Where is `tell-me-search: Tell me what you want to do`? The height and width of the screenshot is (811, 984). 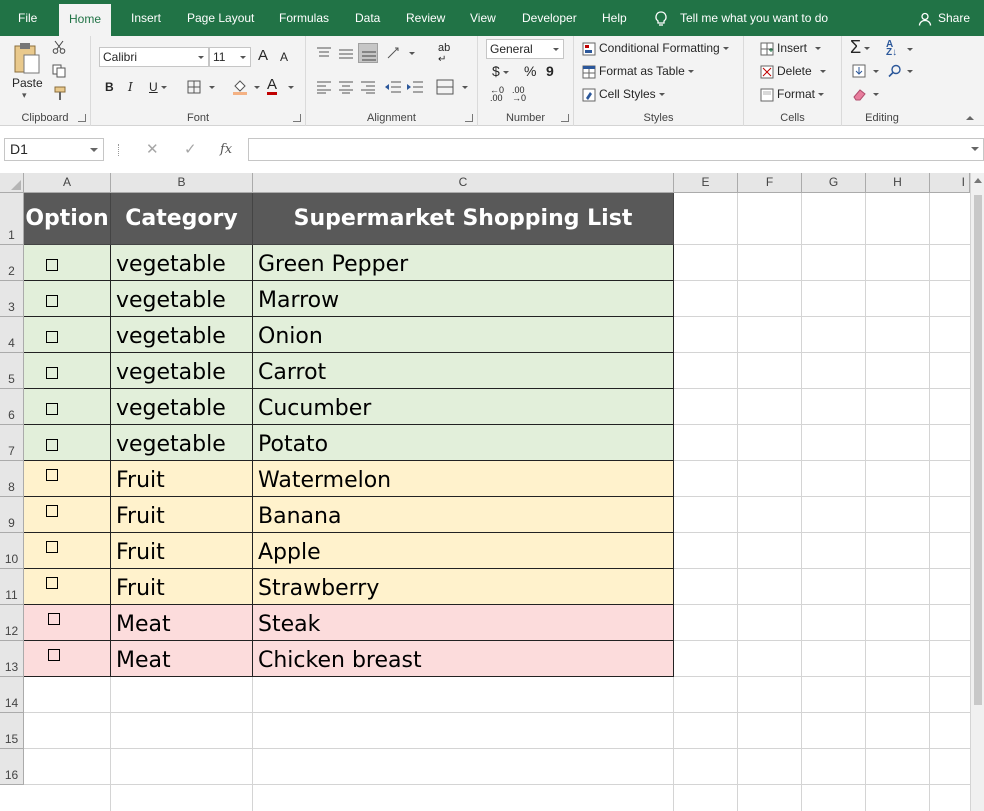
tell-me-search: Tell me what you want to do is located at coordinates (741, 18).